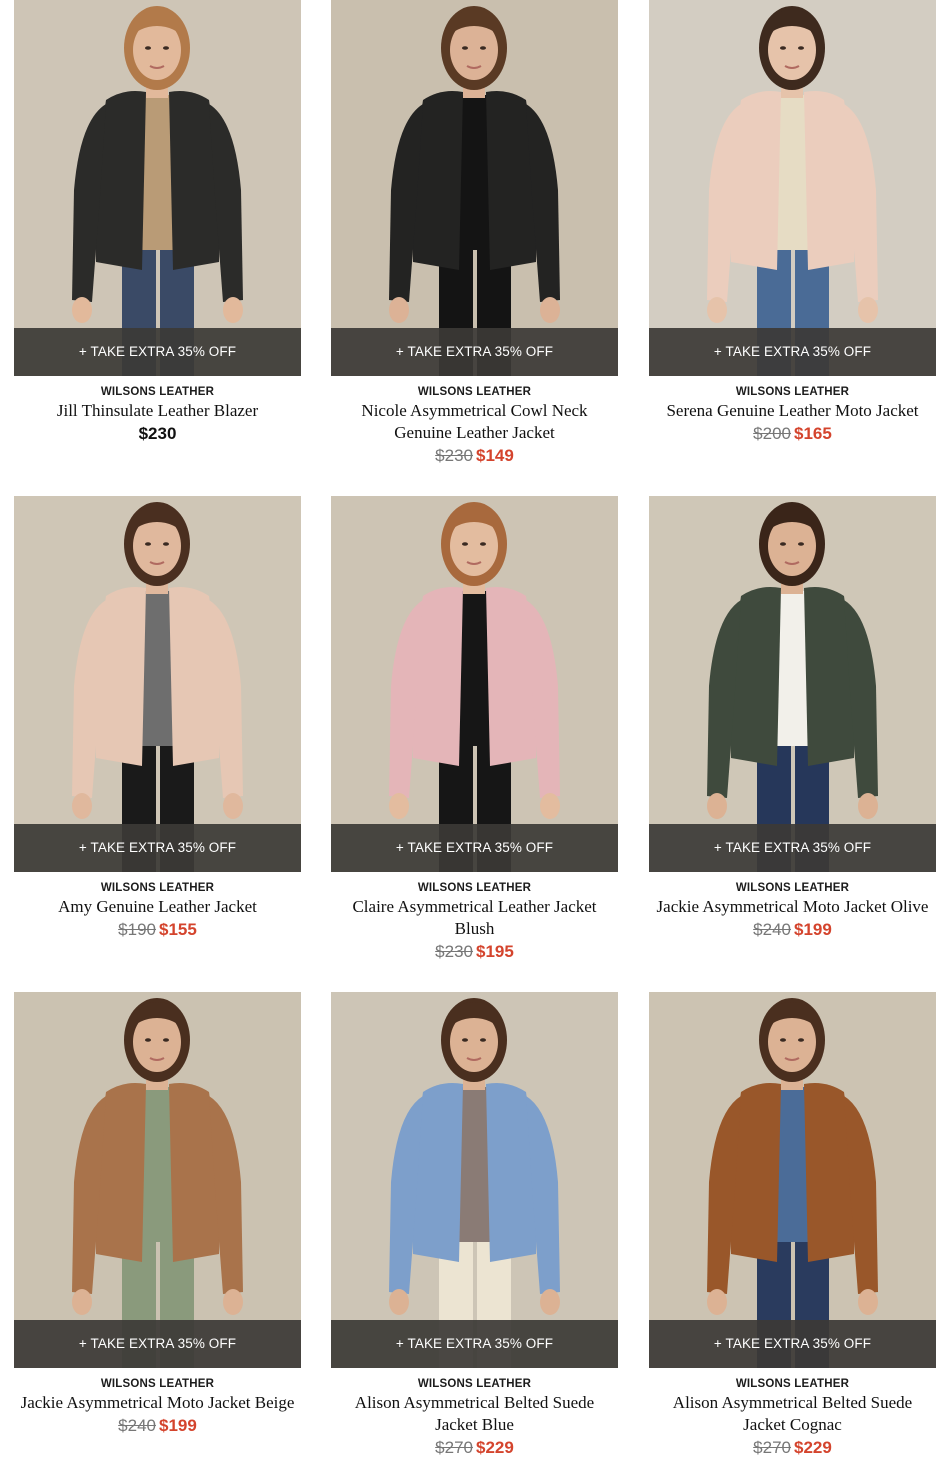  What do you see at coordinates (157, 411) in the screenshot?
I see `product-name-link: Jill Thinsulate Leather Blazer` at bounding box center [157, 411].